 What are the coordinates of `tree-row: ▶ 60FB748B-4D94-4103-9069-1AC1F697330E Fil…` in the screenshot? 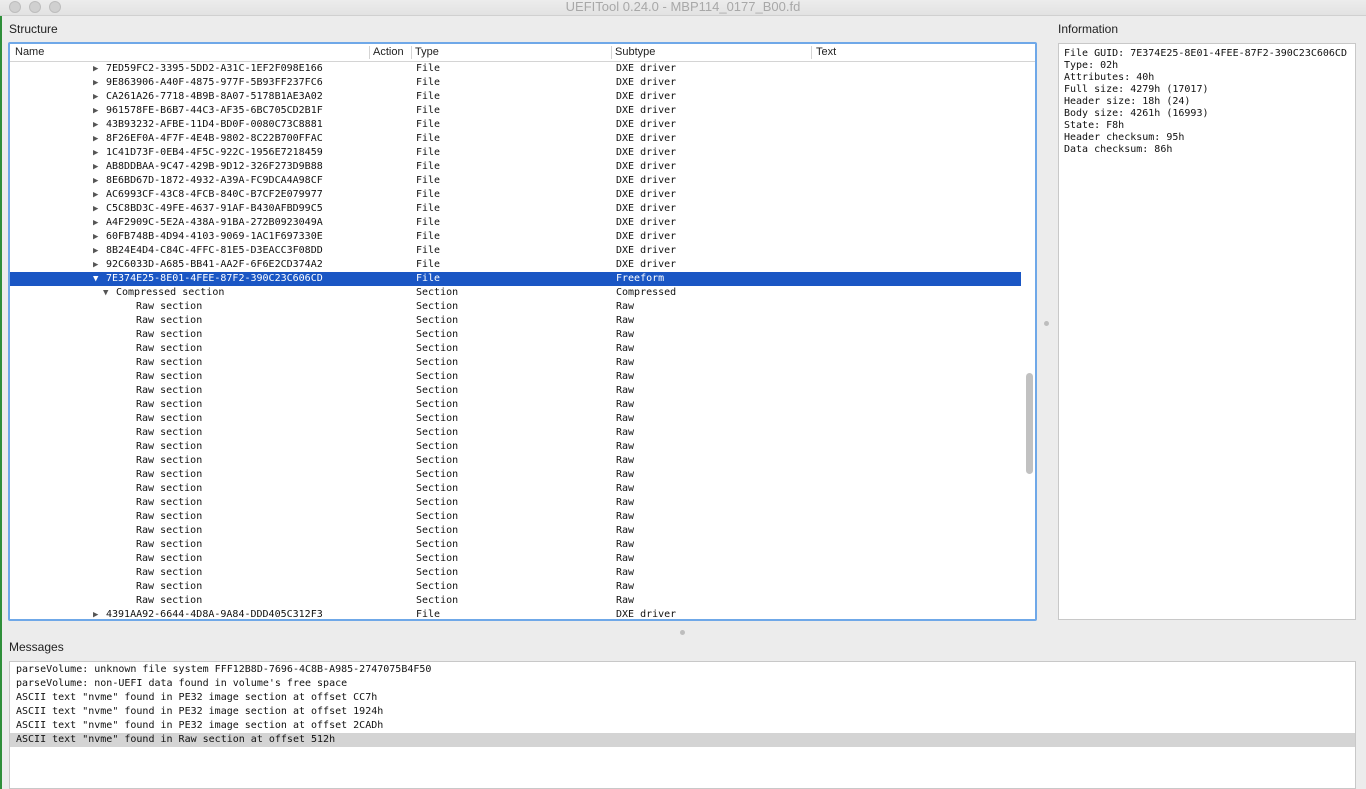 It's located at (515, 237).